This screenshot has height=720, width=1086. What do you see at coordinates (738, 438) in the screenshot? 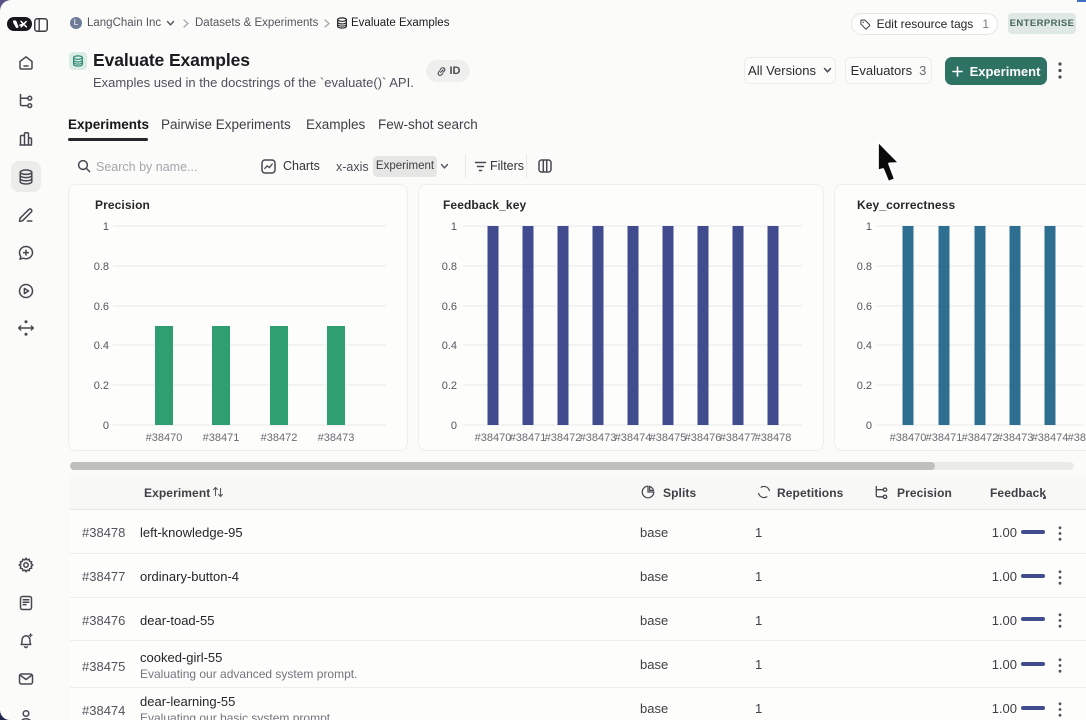
I see `svg-text: #38477` at bounding box center [738, 438].